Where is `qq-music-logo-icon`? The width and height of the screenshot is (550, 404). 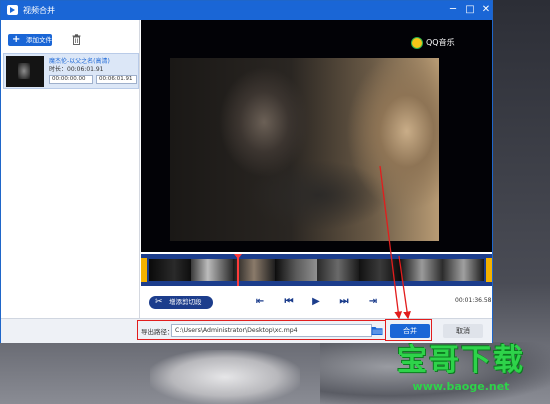 qq-music-logo-icon is located at coordinates (417, 43).